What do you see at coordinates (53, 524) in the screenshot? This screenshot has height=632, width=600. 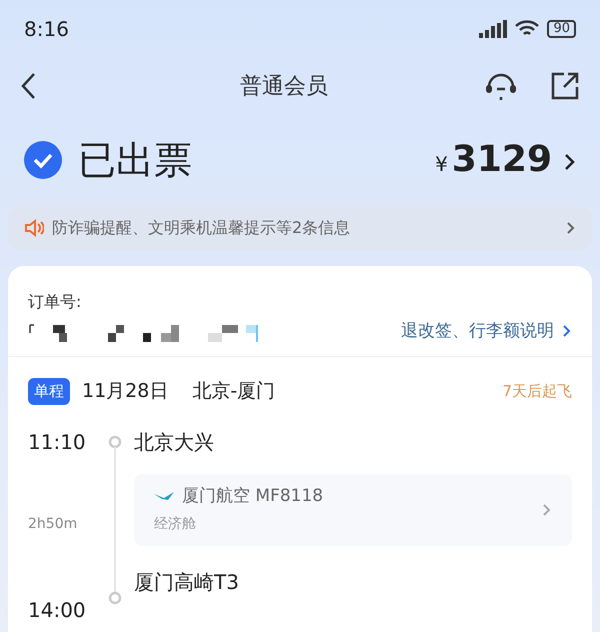 I see `flight-duration: 2h50m` at bounding box center [53, 524].